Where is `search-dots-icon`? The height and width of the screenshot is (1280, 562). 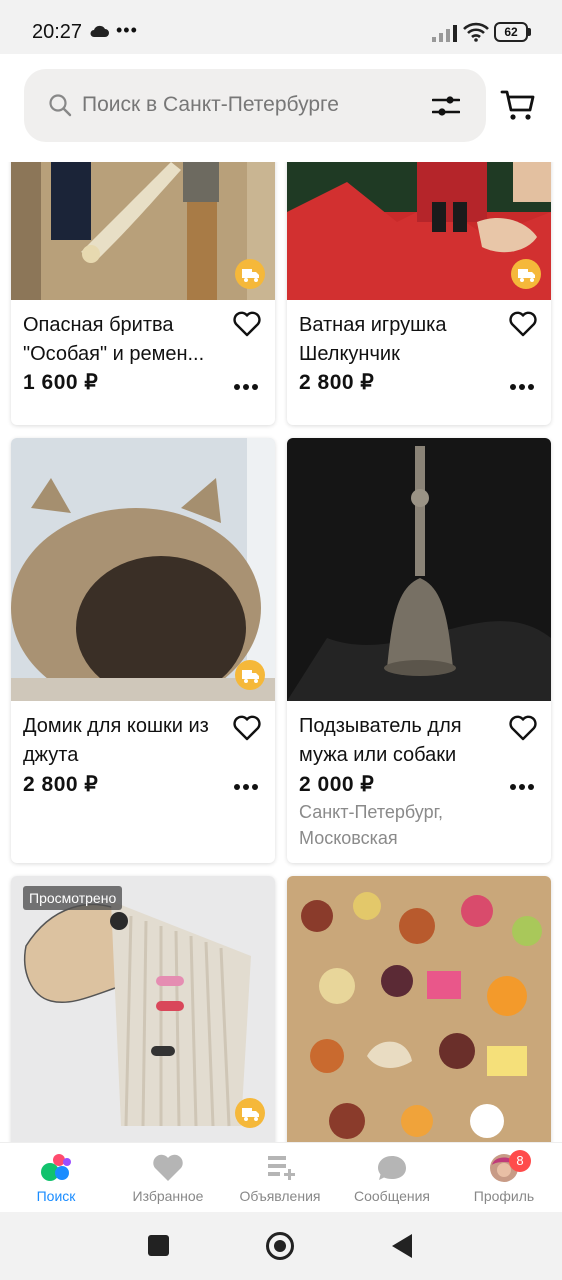
search-dots-icon is located at coordinates (56, 1167).